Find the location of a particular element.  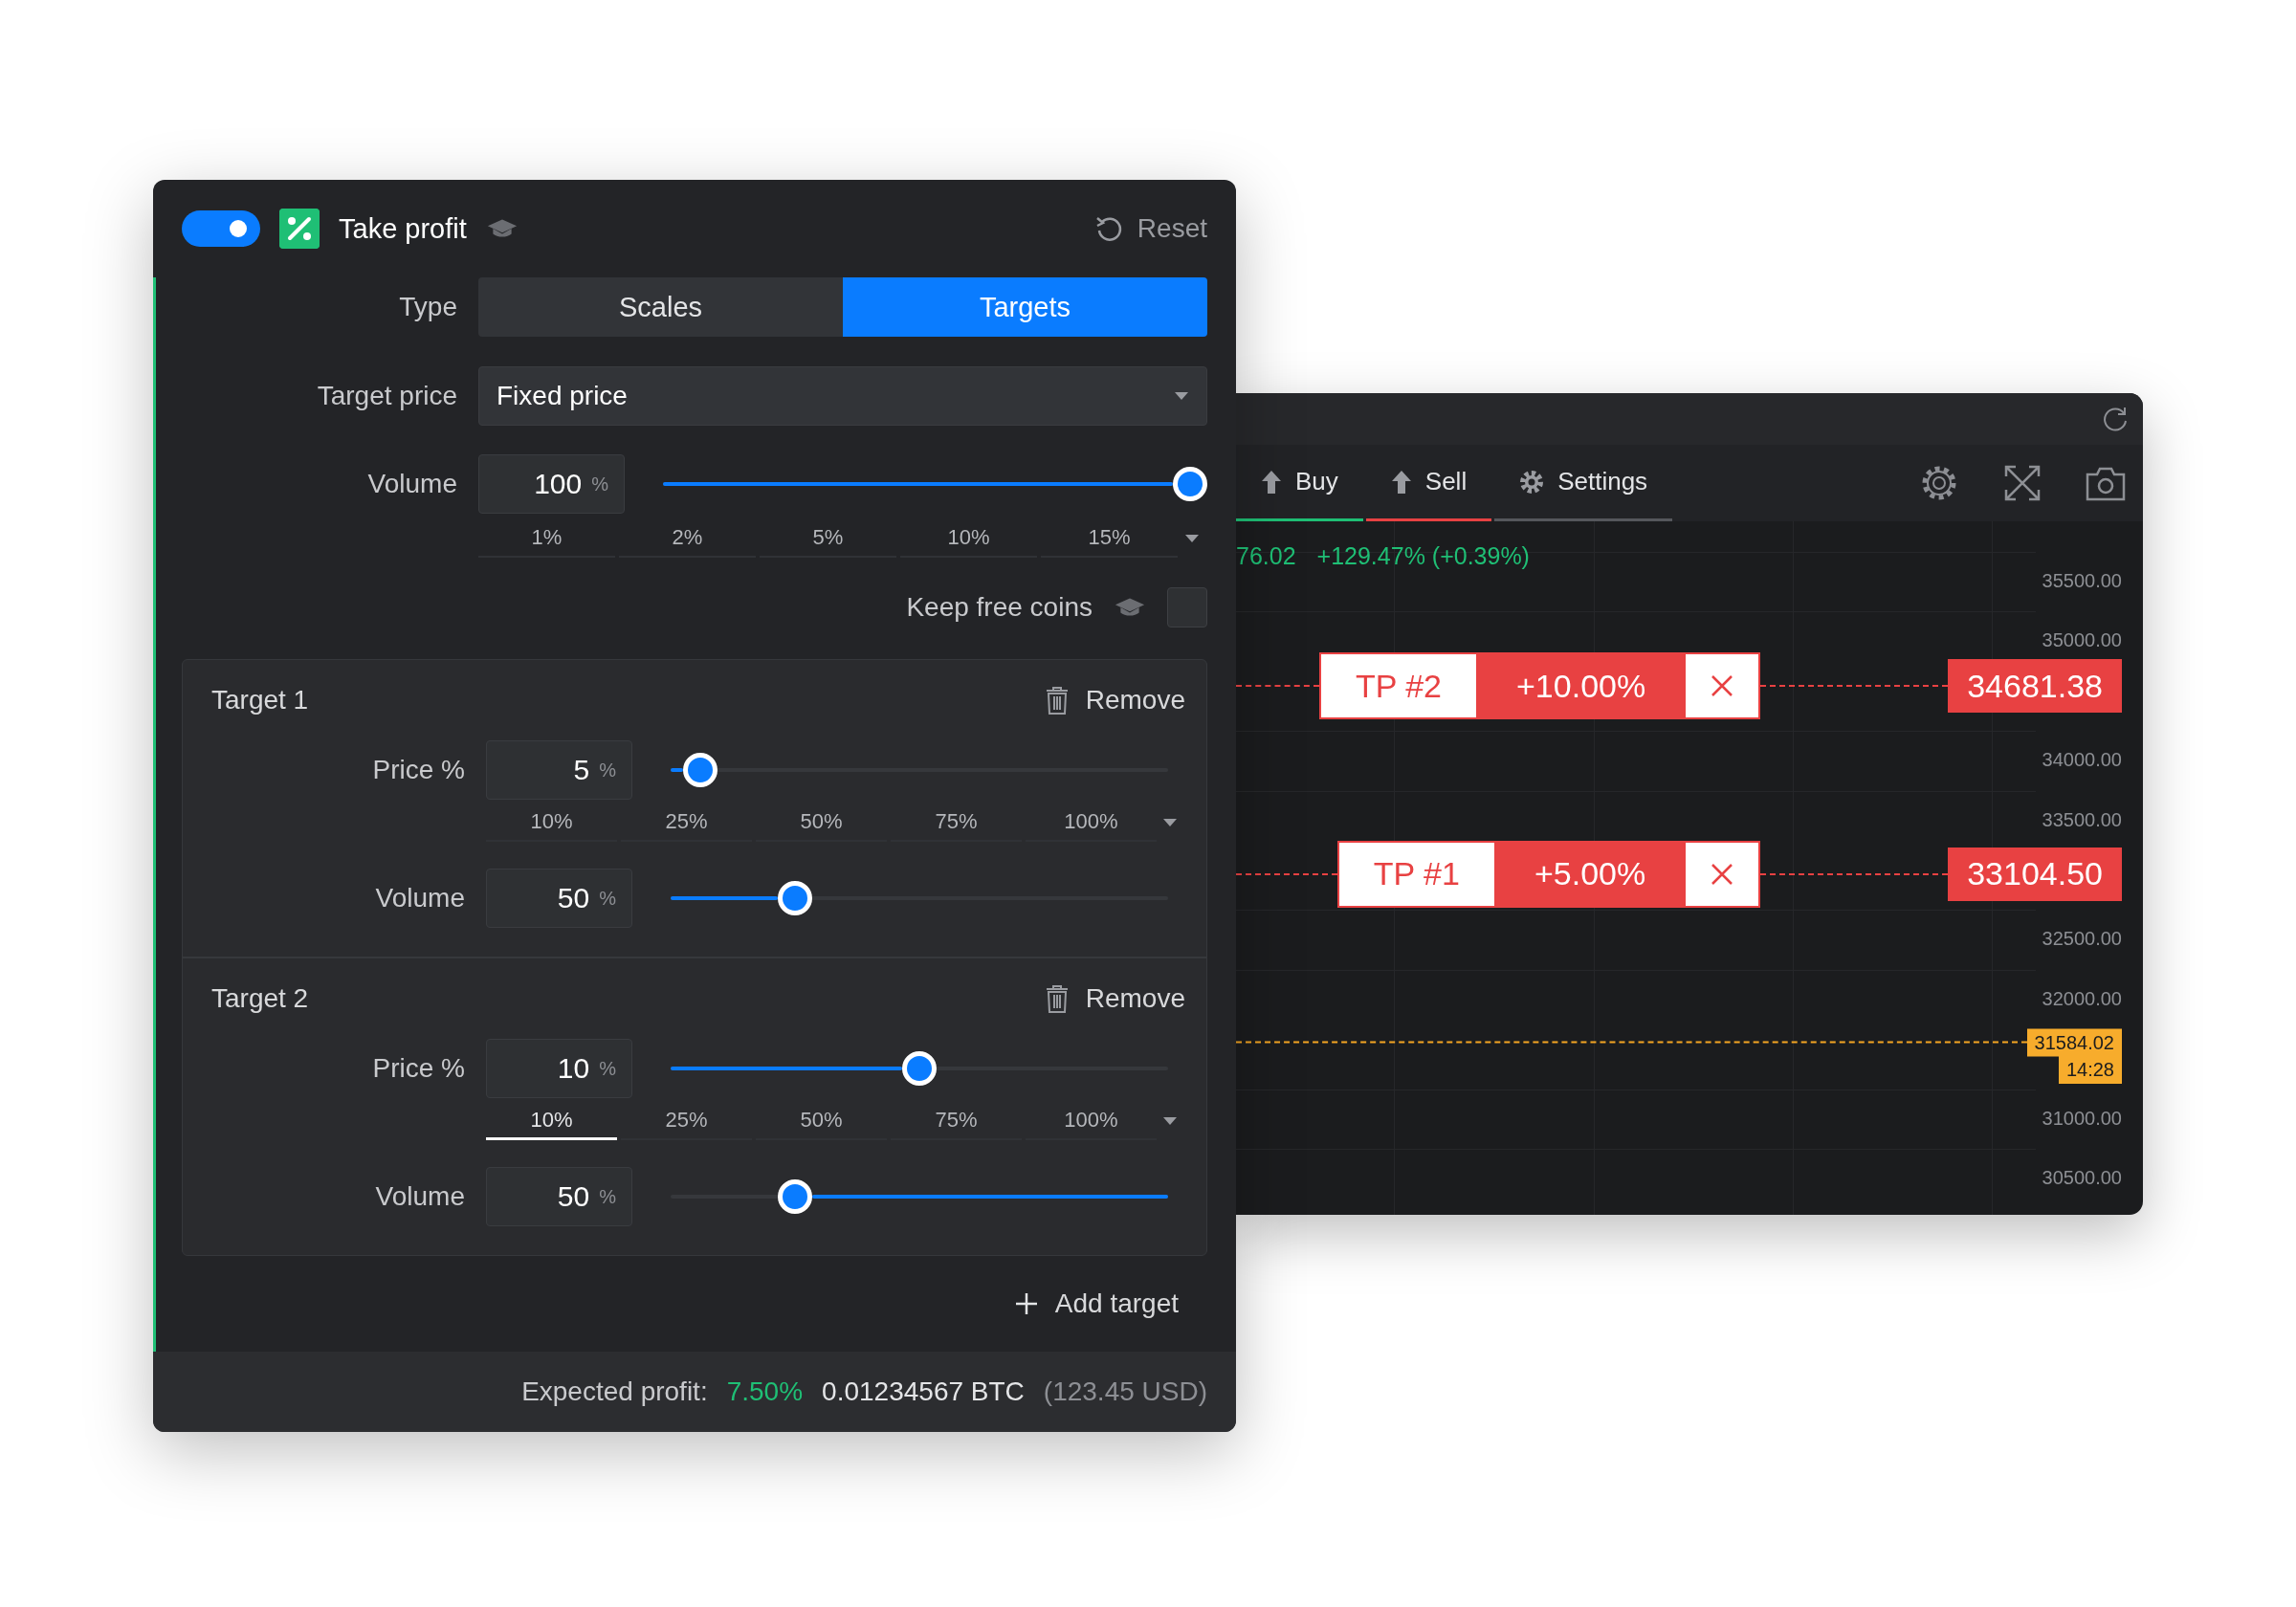

toggle-switch is located at coordinates (221, 228).